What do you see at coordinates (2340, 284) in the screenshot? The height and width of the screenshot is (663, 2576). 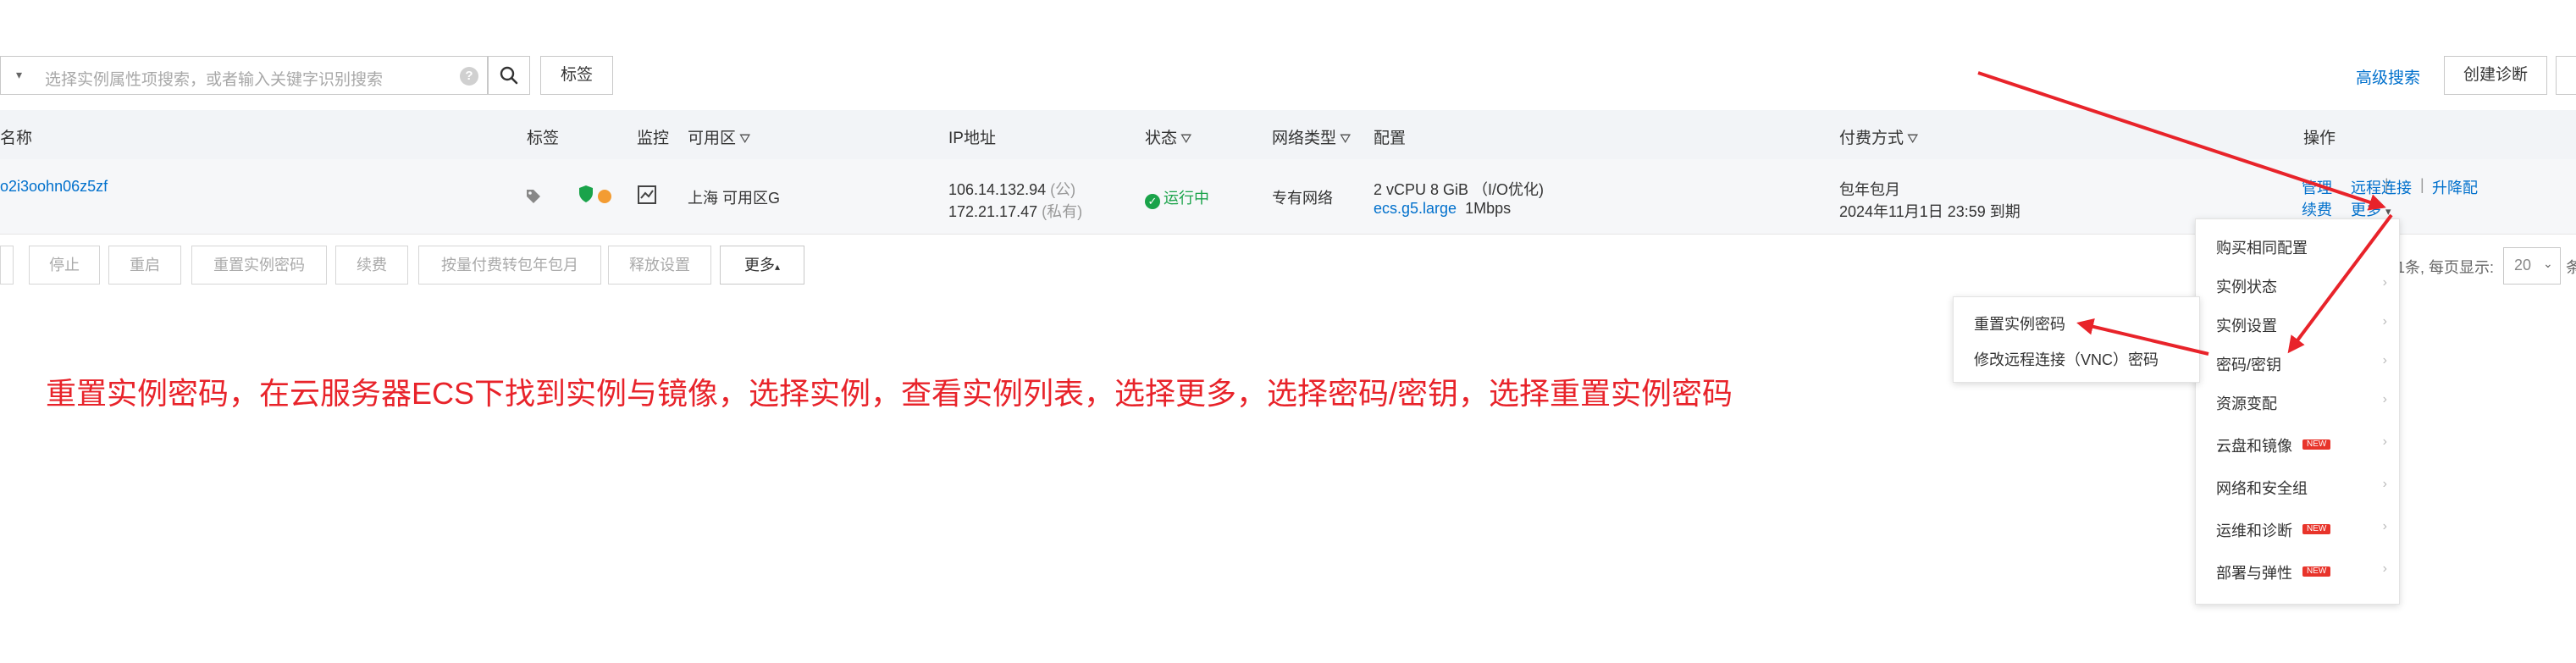 I see `arrow-to-password-menu` at bounding box center [2340, 284].